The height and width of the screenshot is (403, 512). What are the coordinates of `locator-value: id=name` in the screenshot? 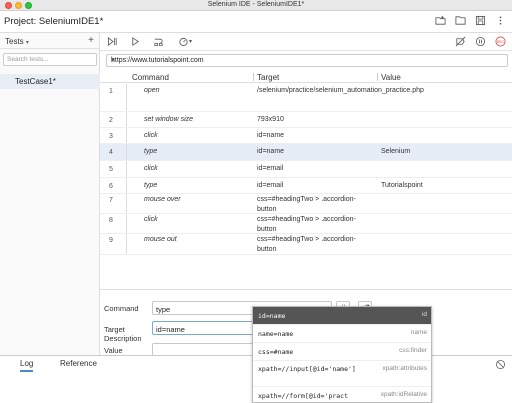 It's located at (272, 316).